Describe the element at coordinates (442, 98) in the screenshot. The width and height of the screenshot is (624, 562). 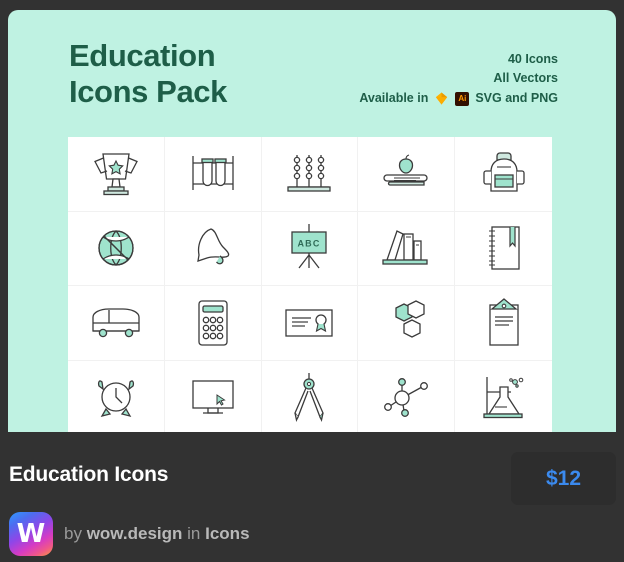
I see `sketch-diamond-icon` at that location.